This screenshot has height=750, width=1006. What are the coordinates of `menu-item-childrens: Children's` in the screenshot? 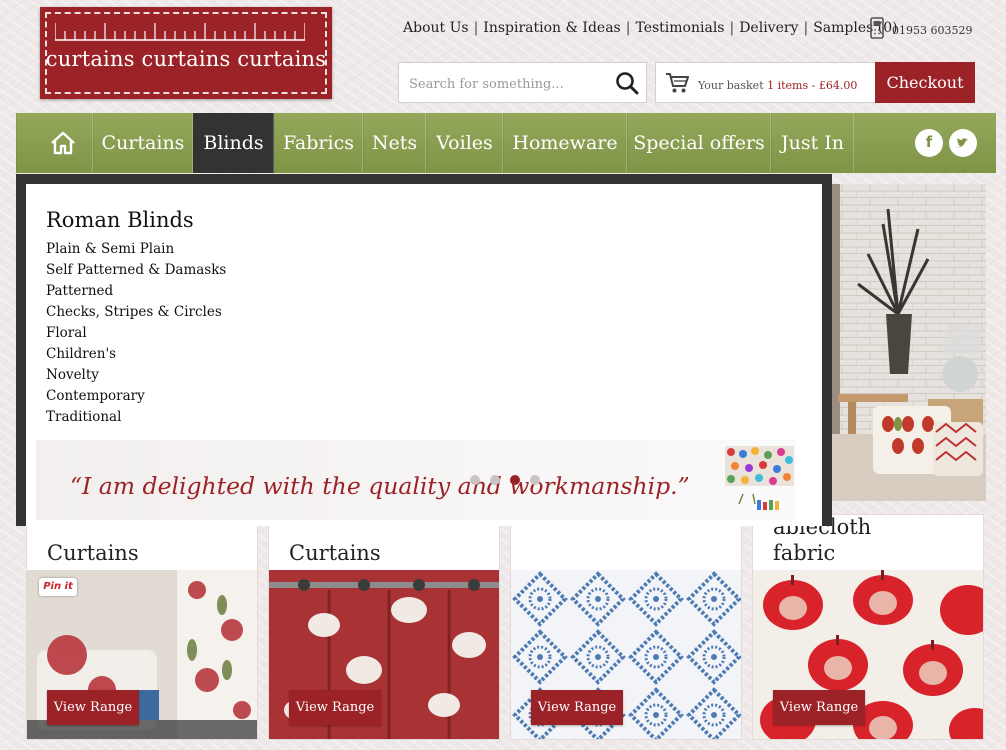 It's located at (136, 354).